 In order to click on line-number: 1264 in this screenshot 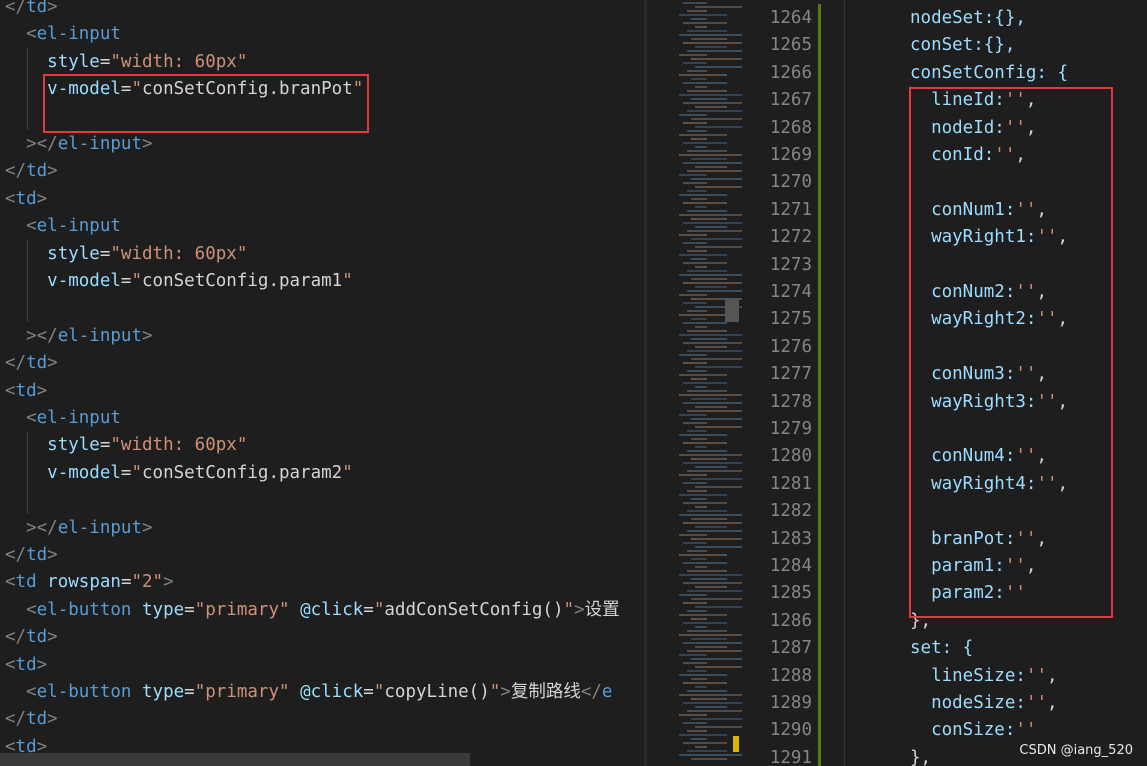, I will do `click(790, 18)`.